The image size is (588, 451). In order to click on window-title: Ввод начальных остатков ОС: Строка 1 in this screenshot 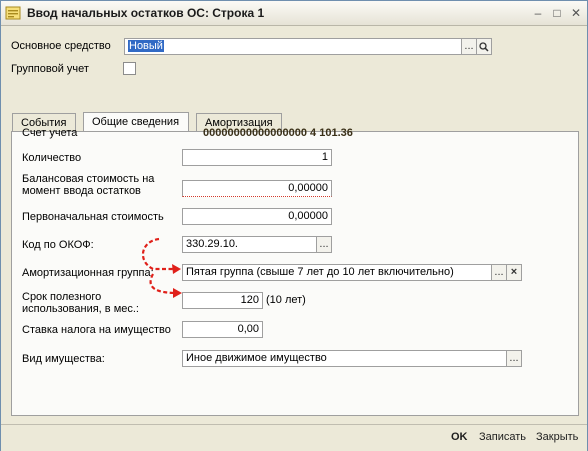, I will do `click(146, 13)`.